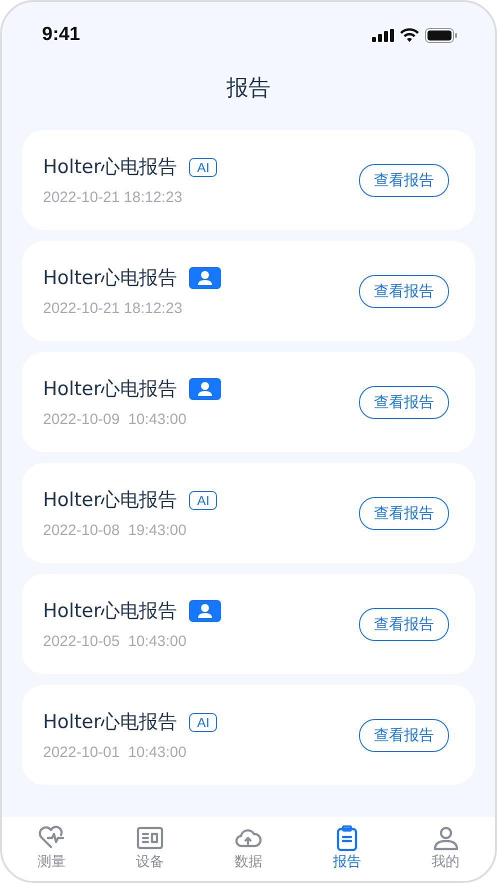 The height and width of the screenshot is (883, 497). What do you see at coordinates (115, 641) in the screenshot?
I see `report-date: 2022-10-05 10:43:00` at bounding box center [115, 641].